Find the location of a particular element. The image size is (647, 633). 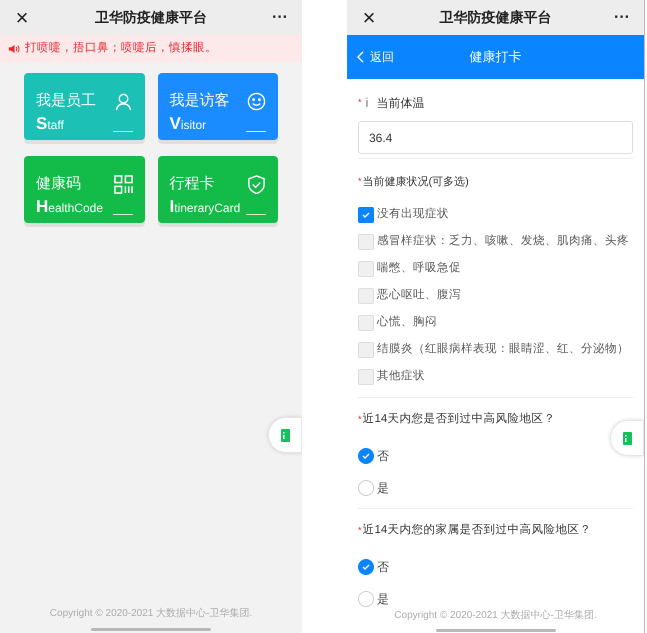

qr-code-icon is located at coordinates (123, 184).